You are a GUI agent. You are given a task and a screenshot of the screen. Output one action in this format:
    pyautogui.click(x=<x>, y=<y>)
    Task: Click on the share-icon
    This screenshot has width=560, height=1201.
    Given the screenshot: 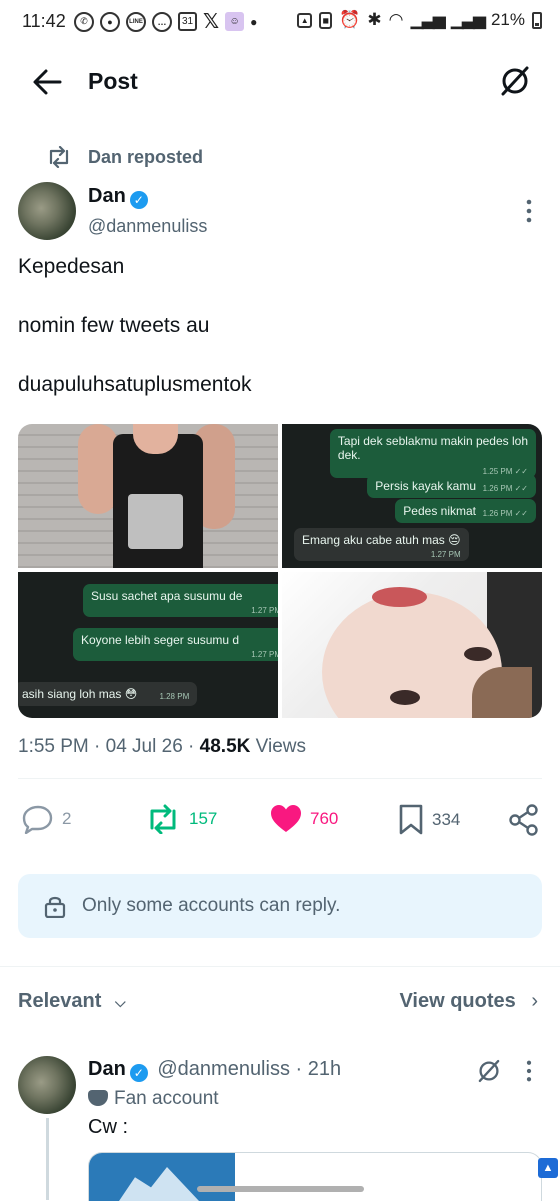 What is the action you would take?
    pyautogui.click(x=523, y=820)
    